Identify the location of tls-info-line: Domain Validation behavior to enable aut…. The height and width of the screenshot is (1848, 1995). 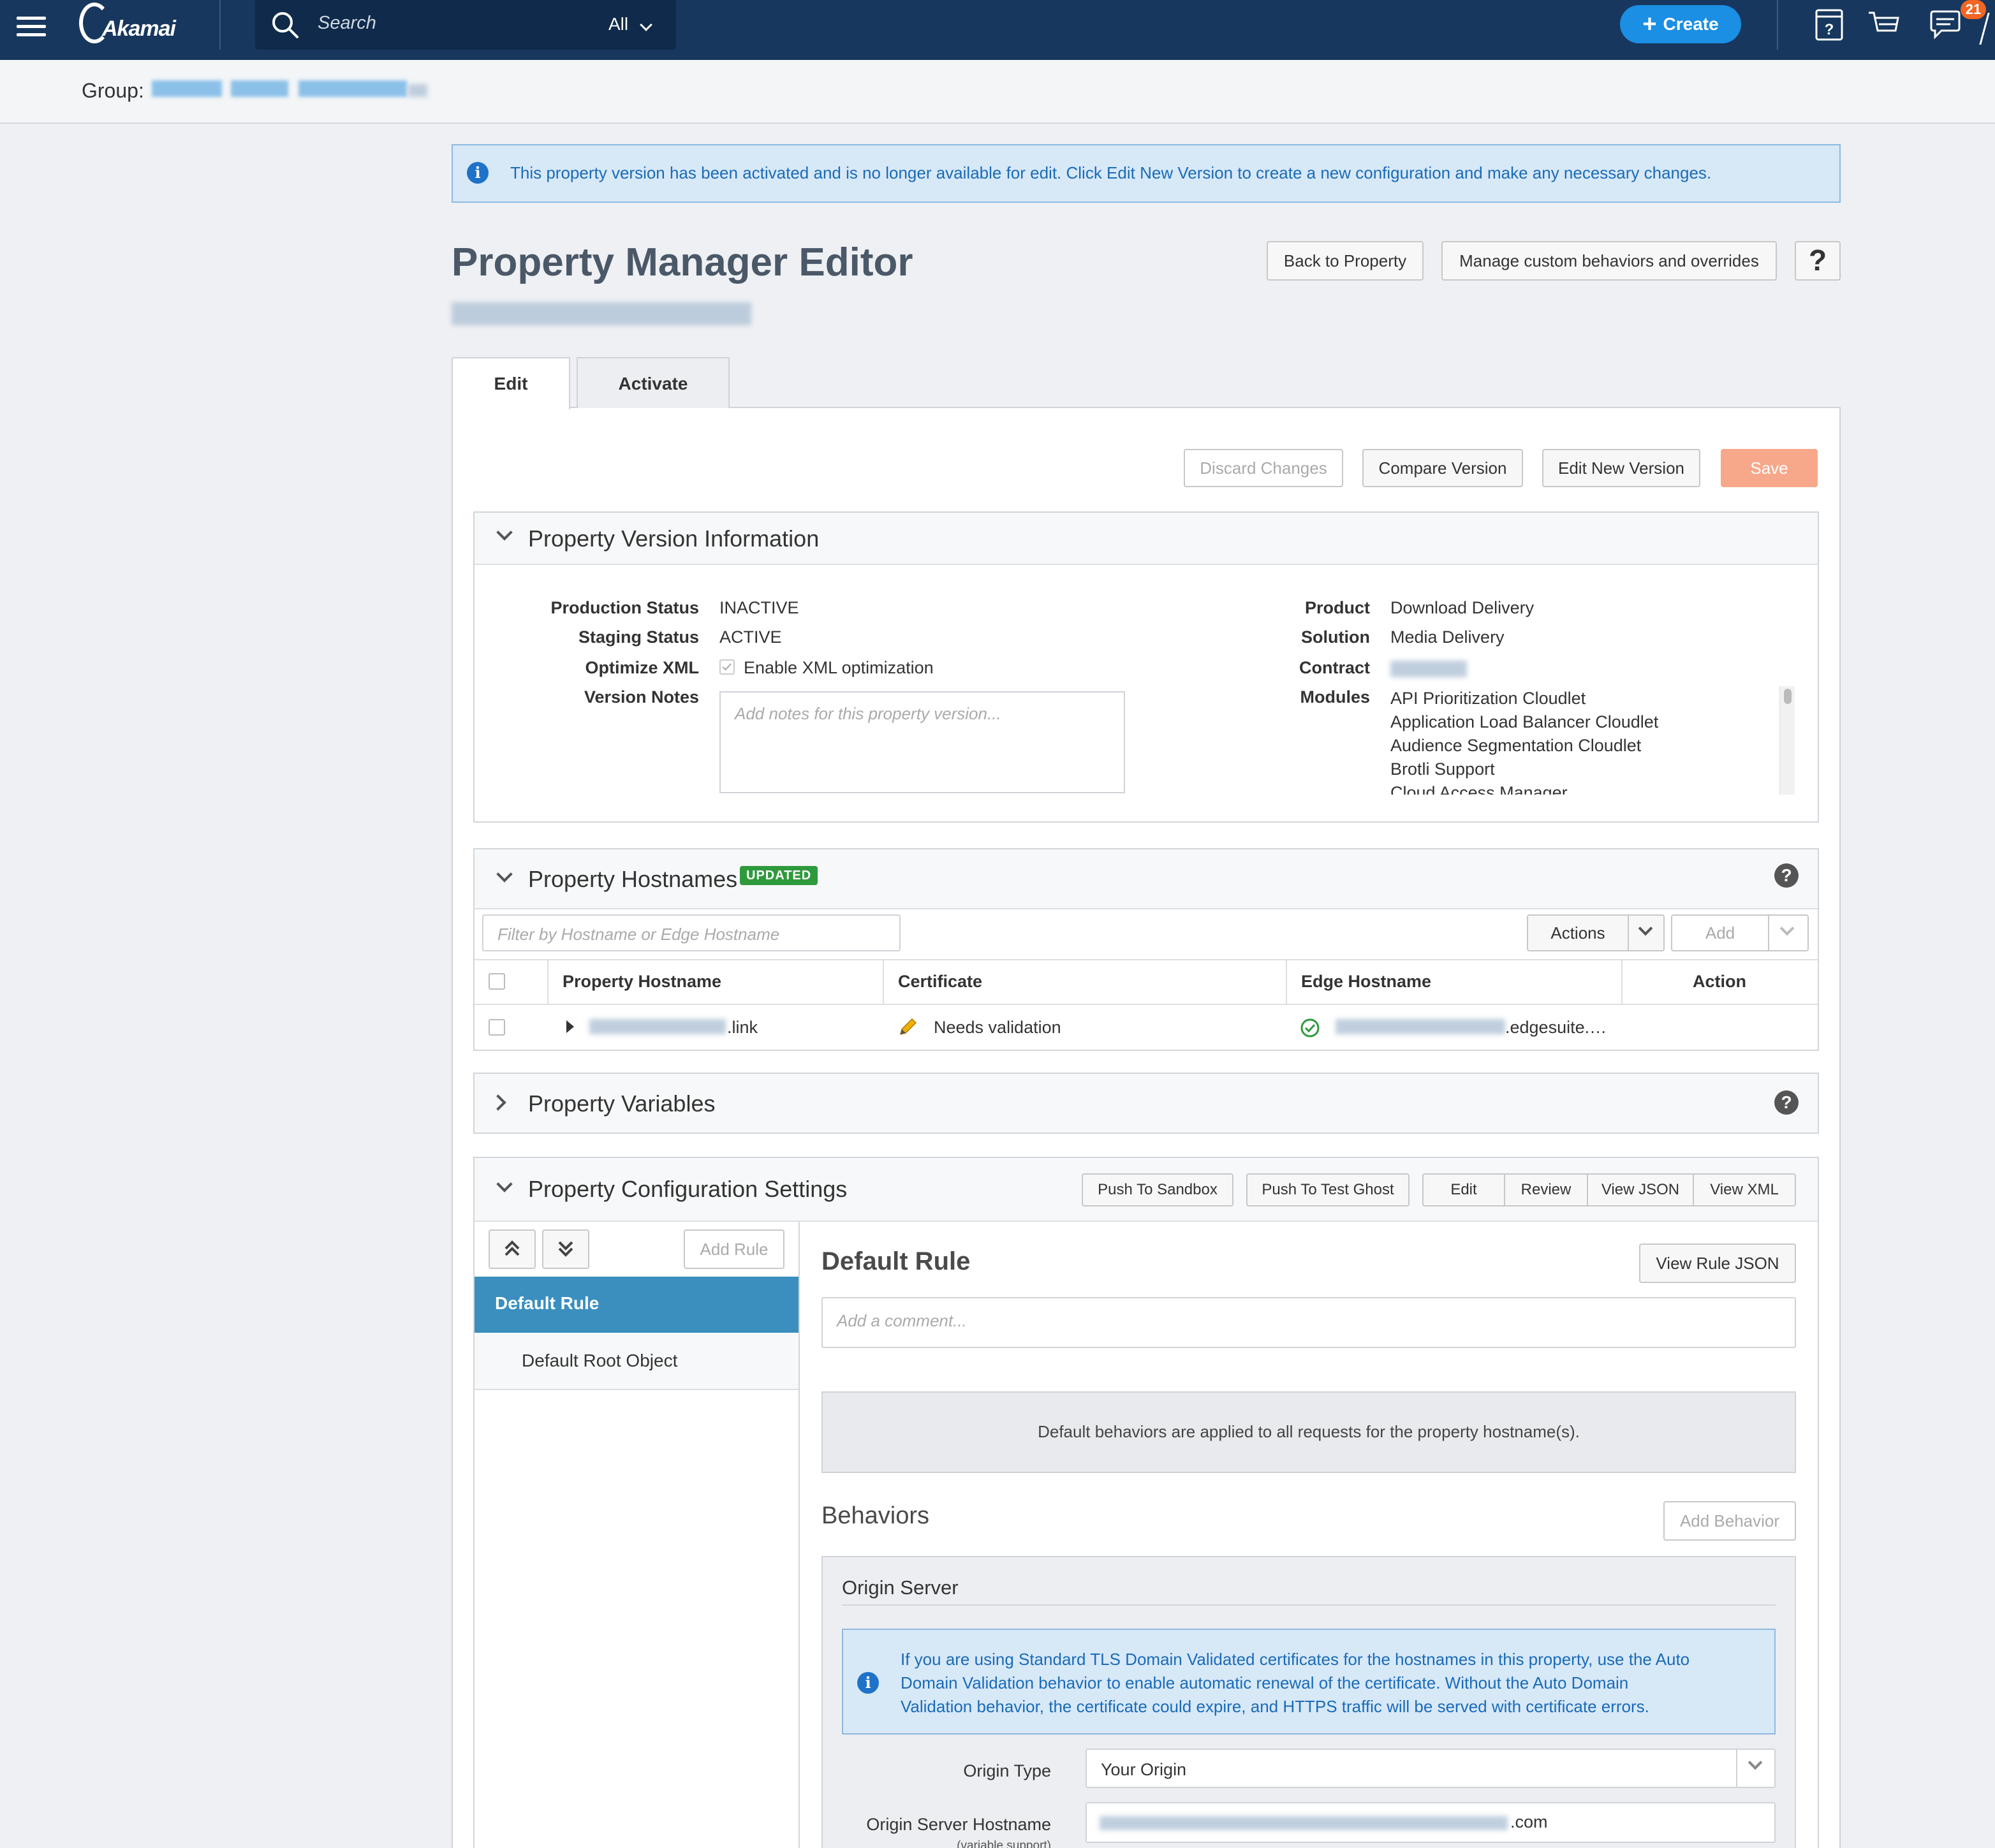
(1265, 1682).